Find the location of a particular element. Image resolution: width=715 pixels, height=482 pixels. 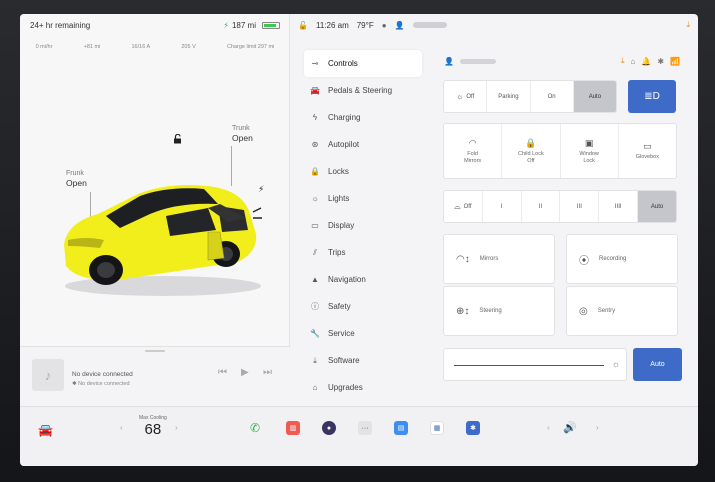

bolt-icon: ϟ is located at coordinates (315, 117).